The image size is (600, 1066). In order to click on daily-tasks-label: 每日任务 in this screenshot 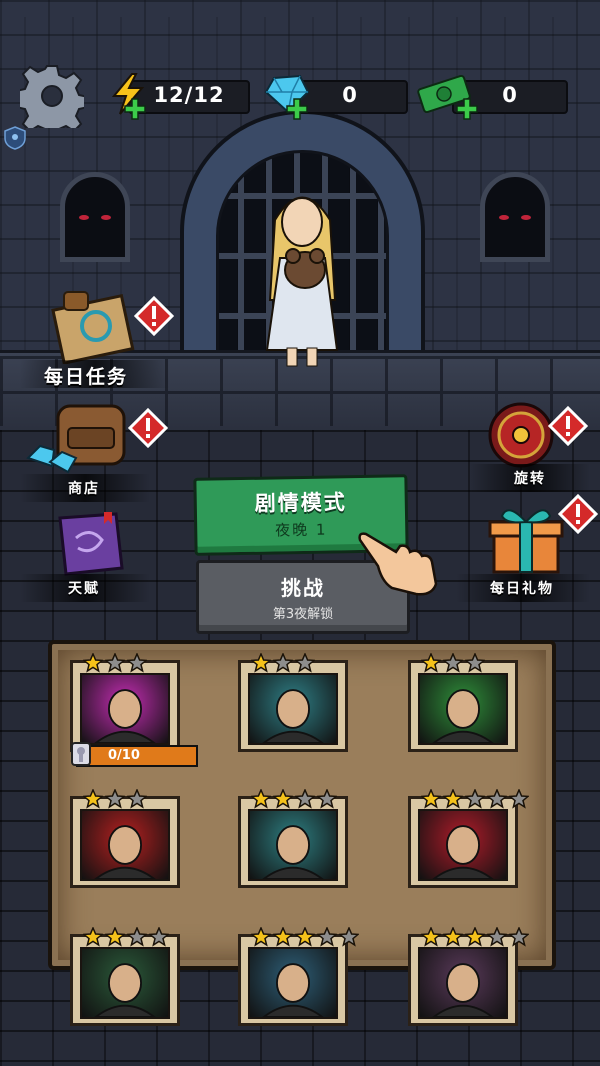, I will do `click(86, 375)`.